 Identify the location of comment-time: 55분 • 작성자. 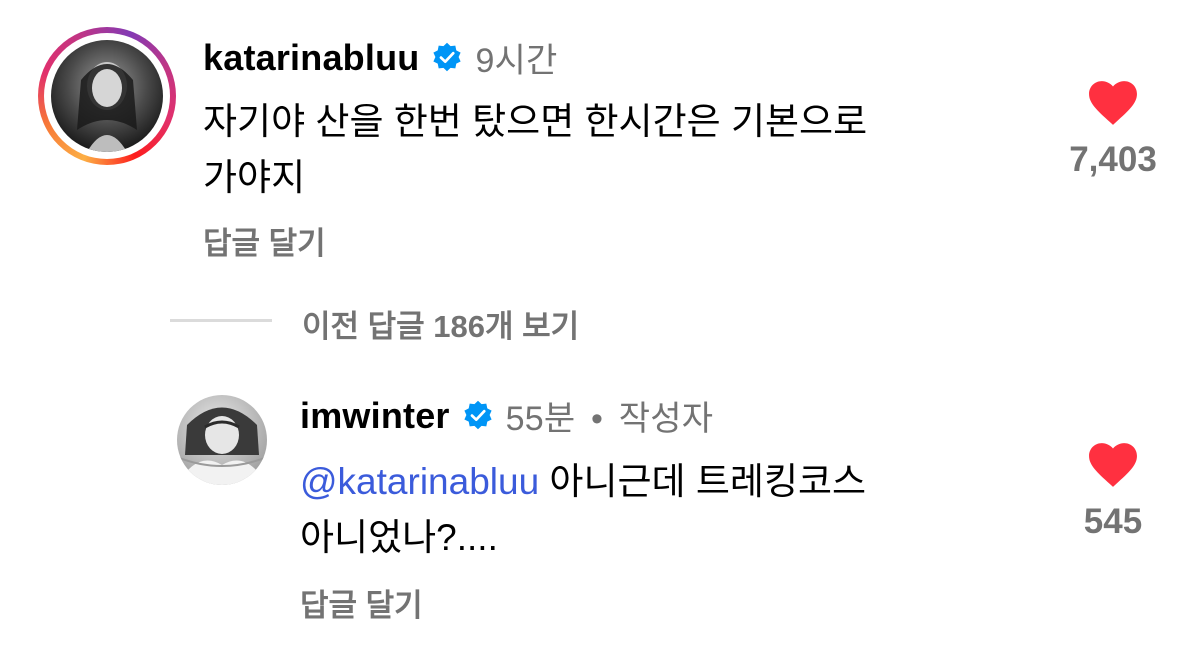
(610, 415).